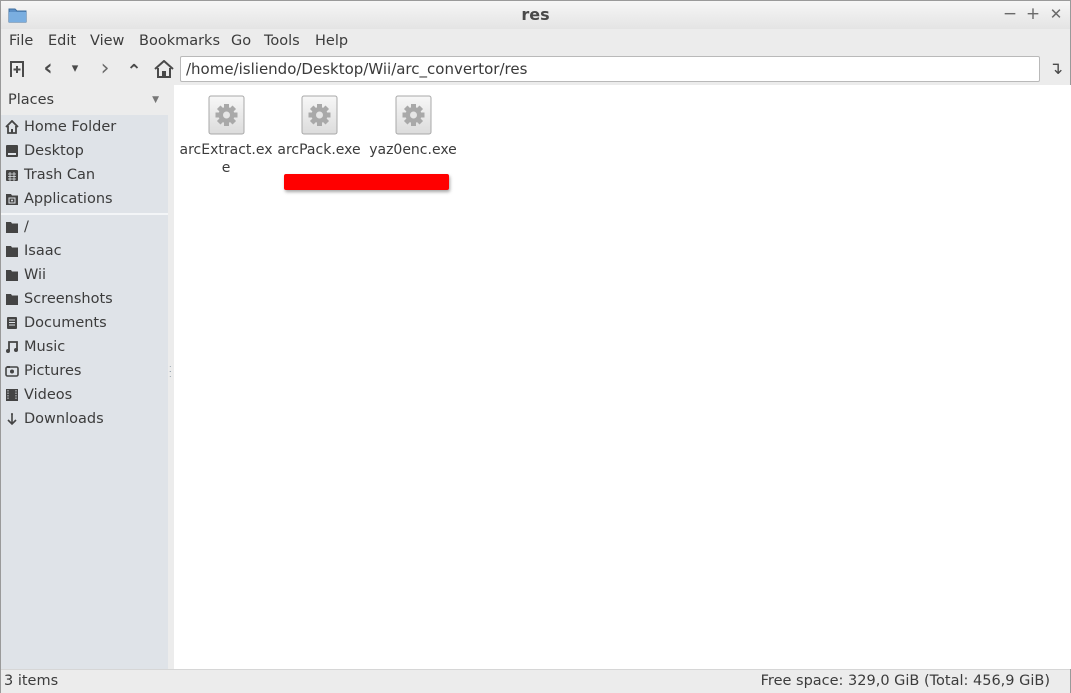  I want to click on new-tab-button, so click(17, 69).